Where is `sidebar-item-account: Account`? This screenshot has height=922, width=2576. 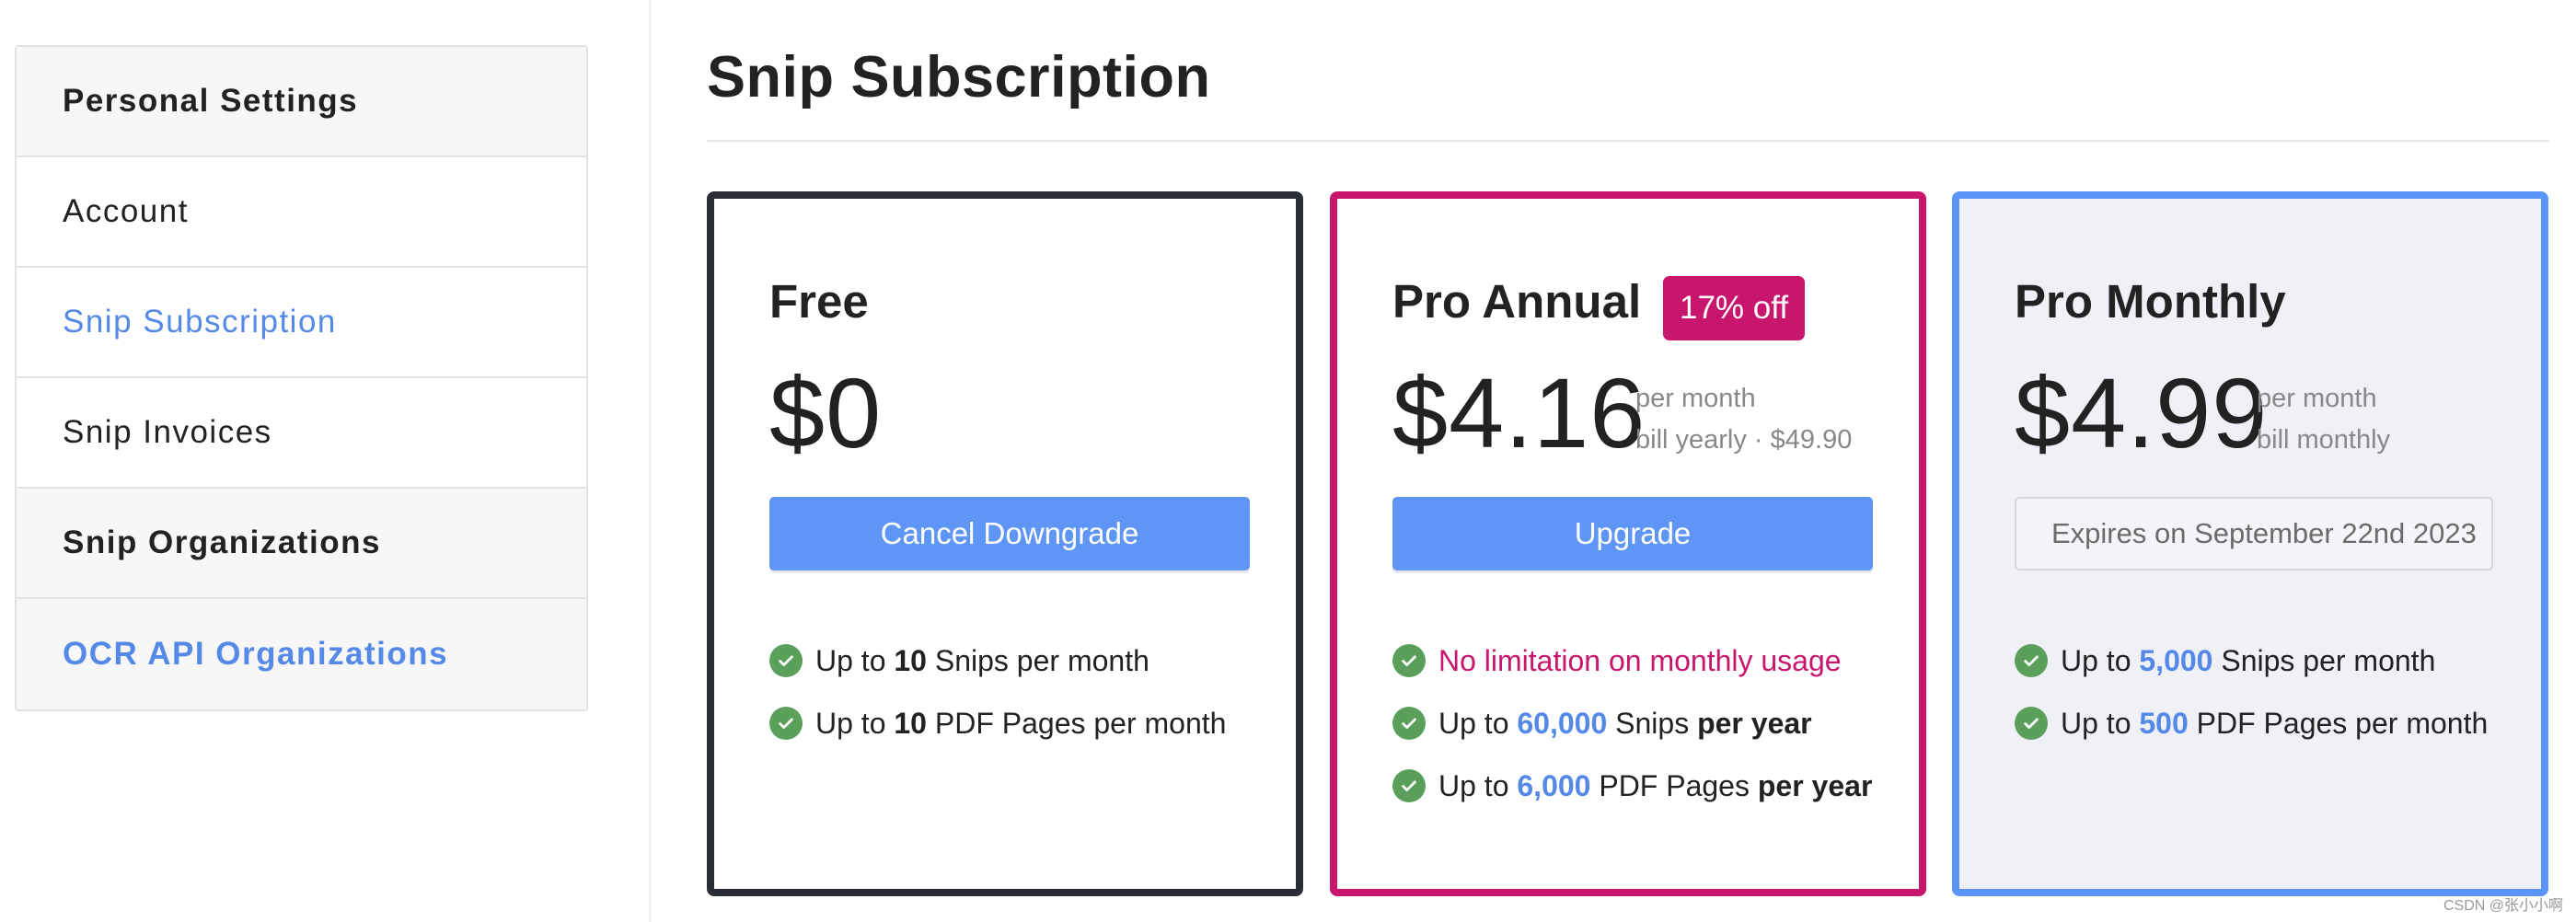
sidebar-item-account: Account is located at coordinates (301, 212).